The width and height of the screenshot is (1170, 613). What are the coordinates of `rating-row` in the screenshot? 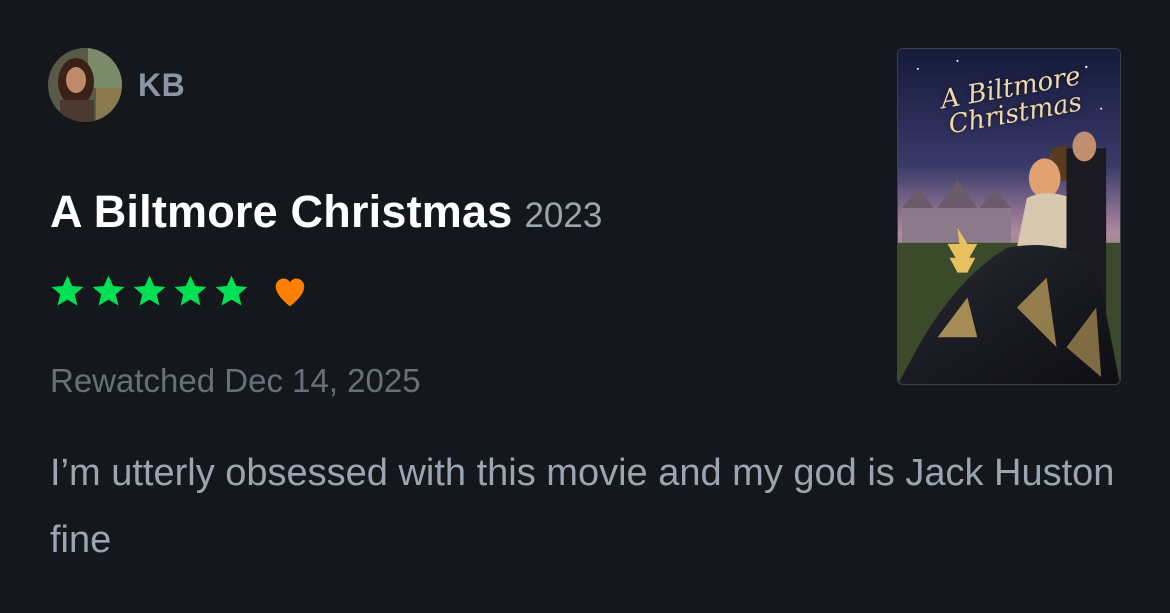 It's located at (178, 291).